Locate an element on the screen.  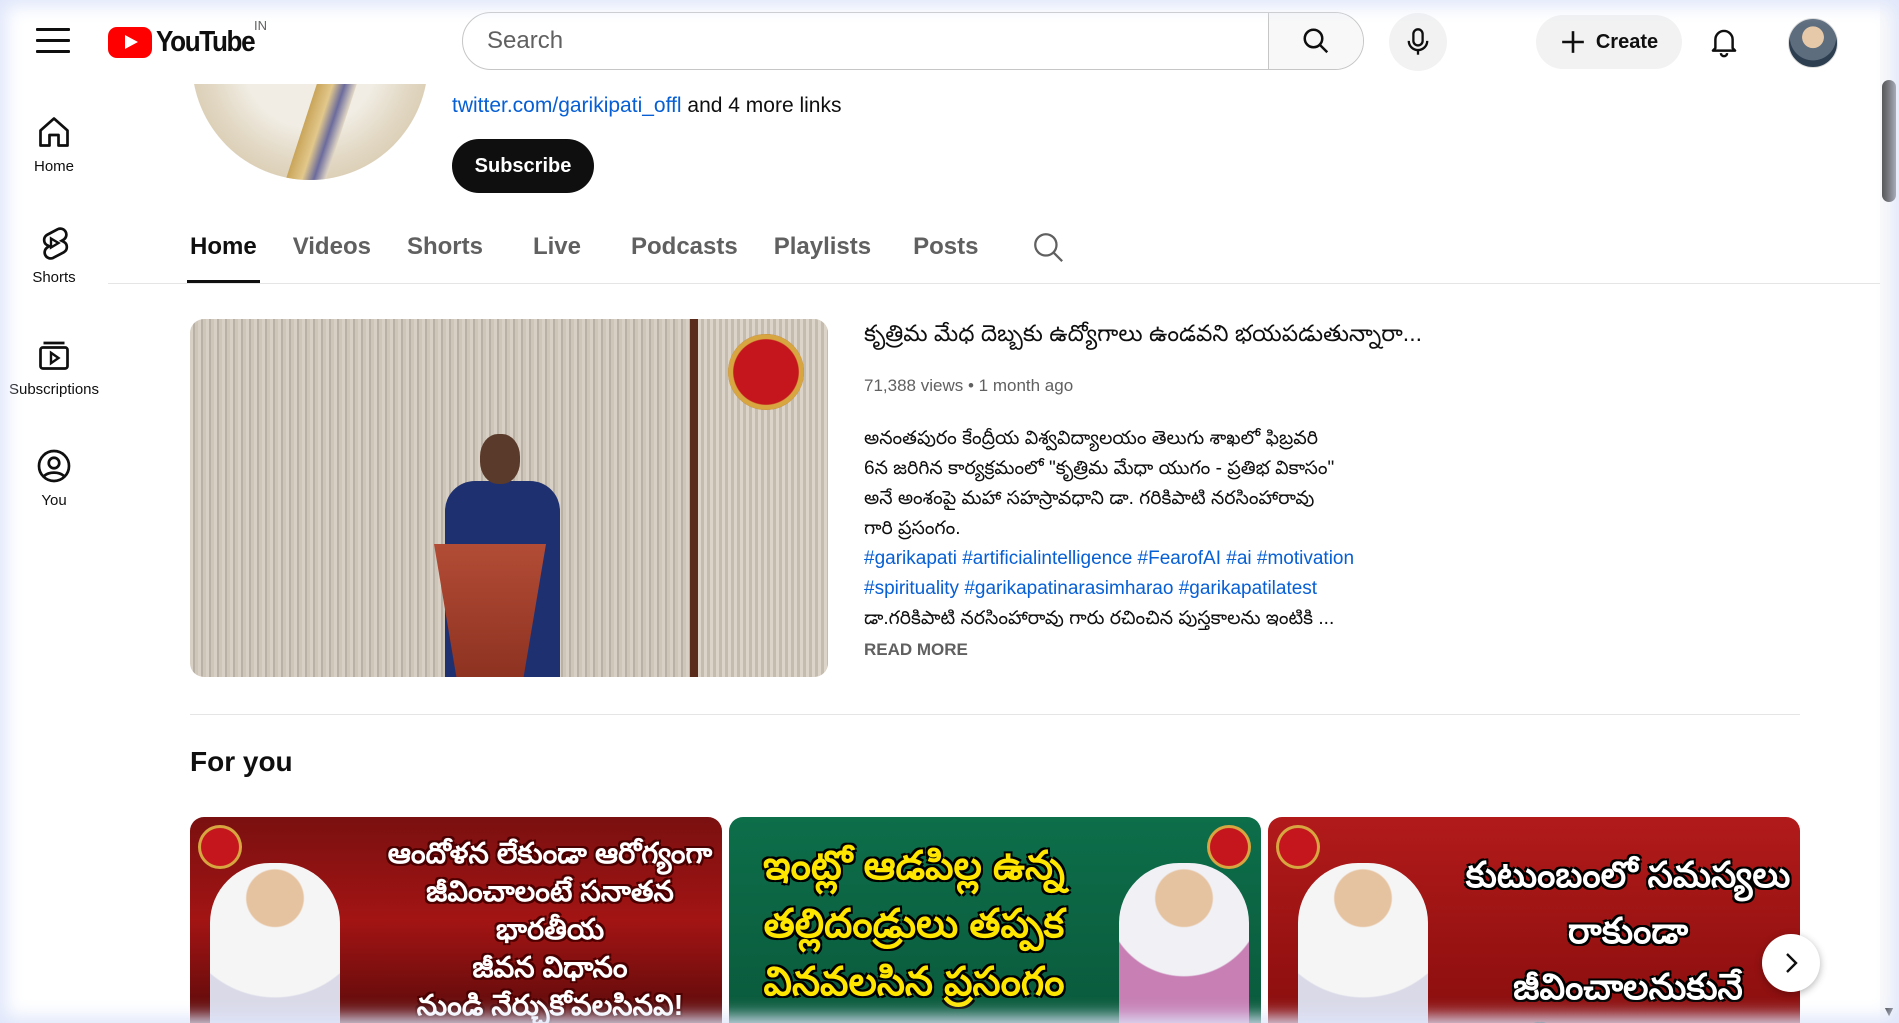
upload-age: 1 month ago is located at coordinates (1026, 385).